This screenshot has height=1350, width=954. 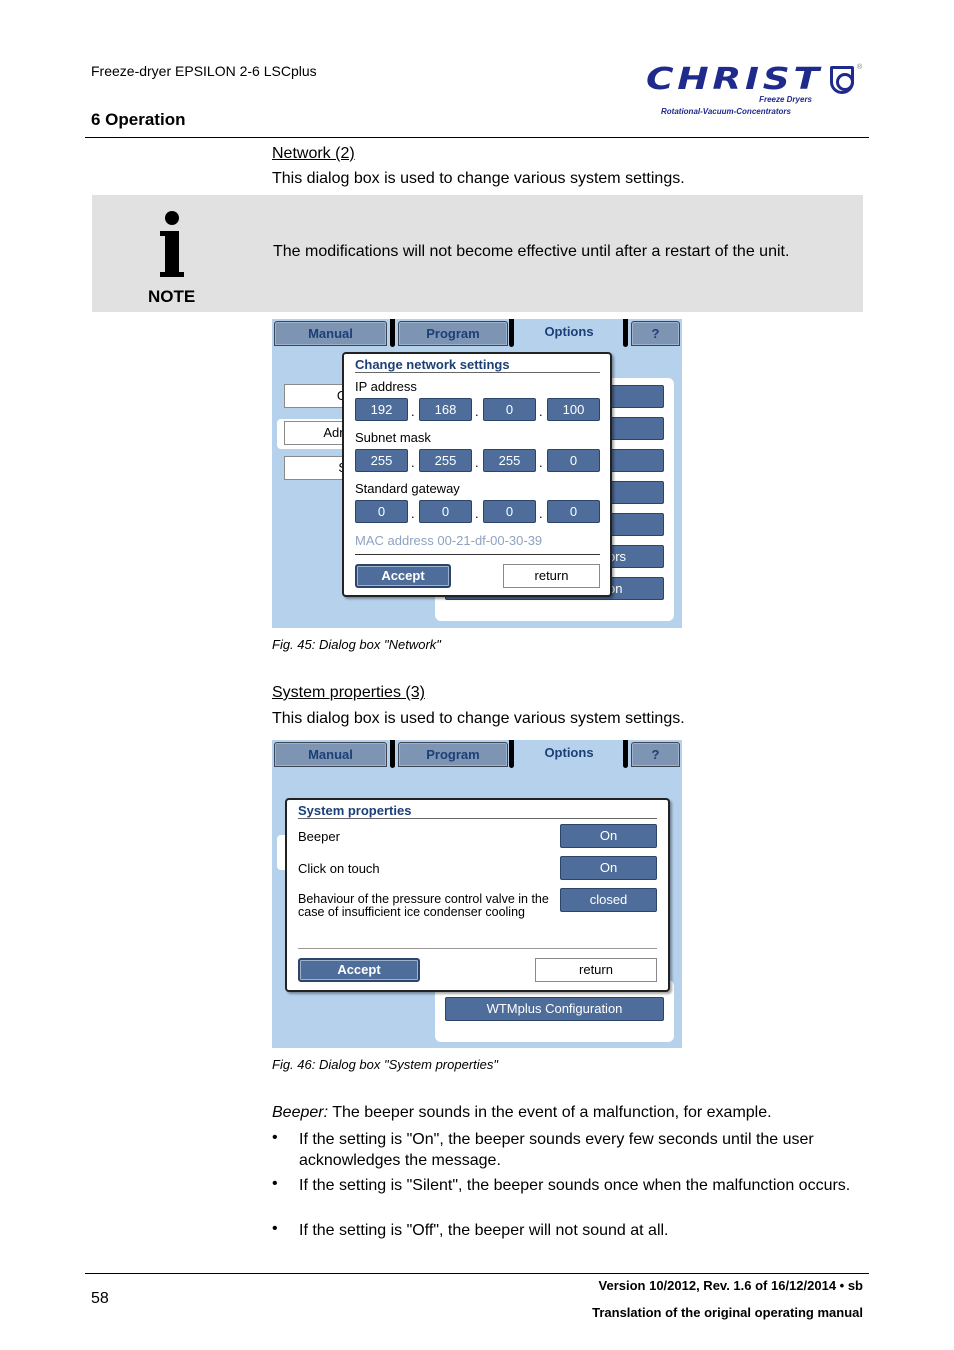 What do you see at coordinates (381, 409) in the screenshot?
I see `ip-octet-1: 192` at bounding box center [381, 409].